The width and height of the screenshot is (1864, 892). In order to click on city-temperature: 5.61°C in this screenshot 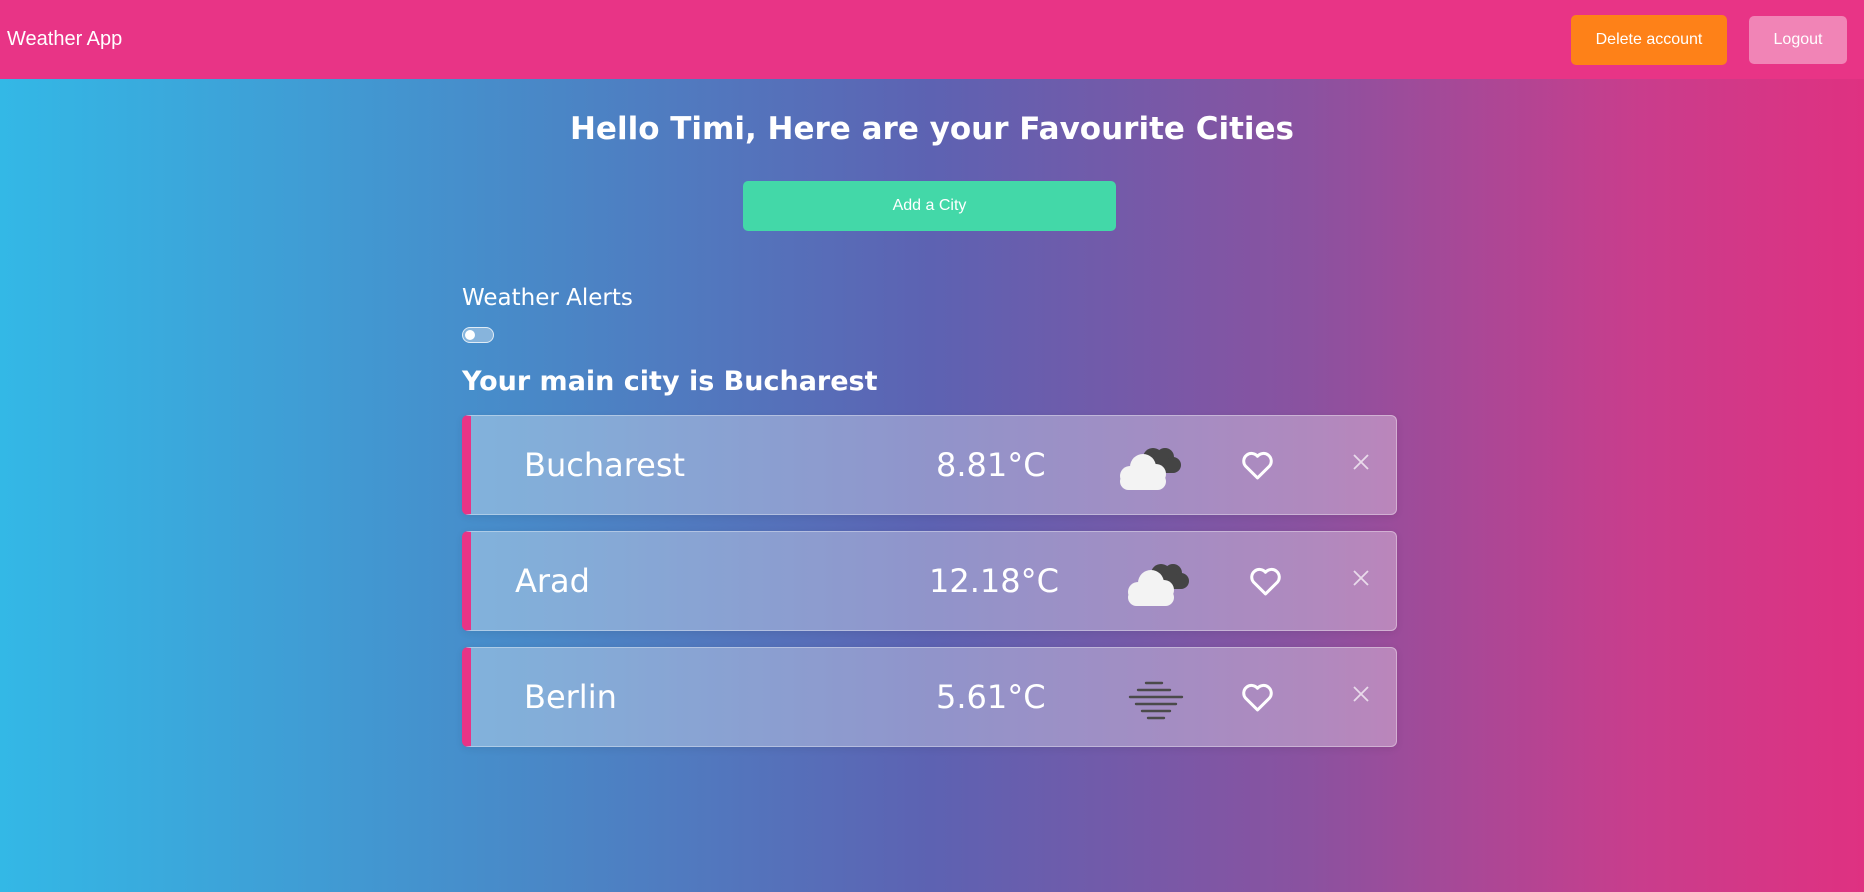, I will do `click(991, 697)`.